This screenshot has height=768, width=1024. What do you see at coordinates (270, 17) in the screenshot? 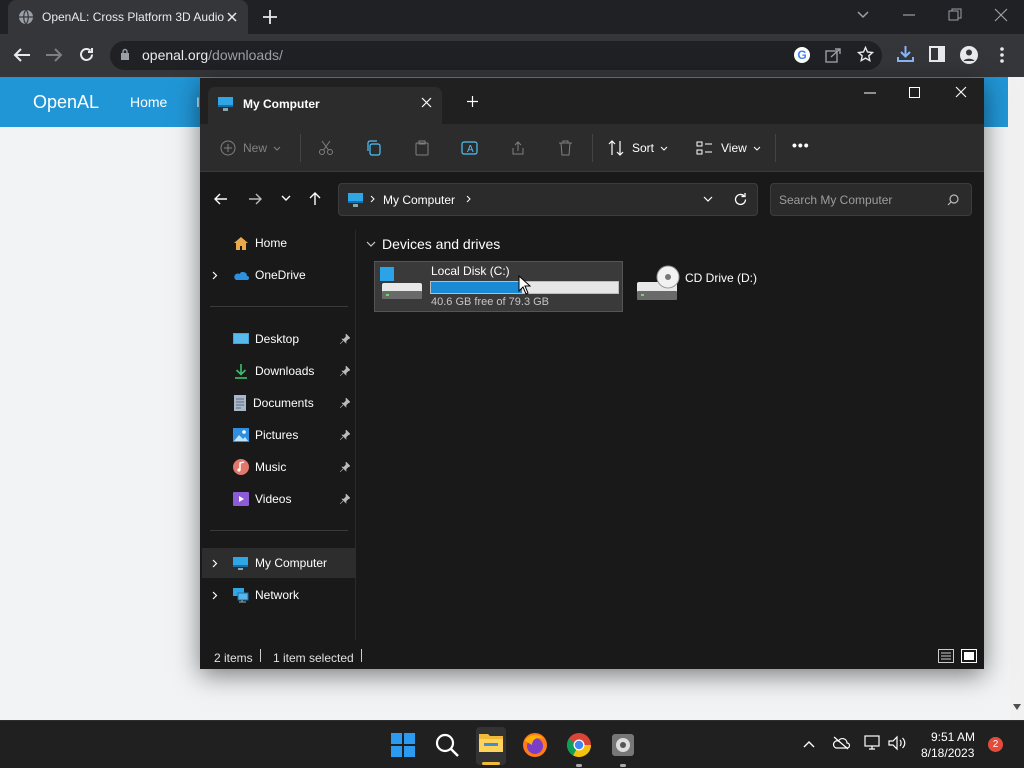
I see `new-tab-icon` at bounding box center [270, 17].